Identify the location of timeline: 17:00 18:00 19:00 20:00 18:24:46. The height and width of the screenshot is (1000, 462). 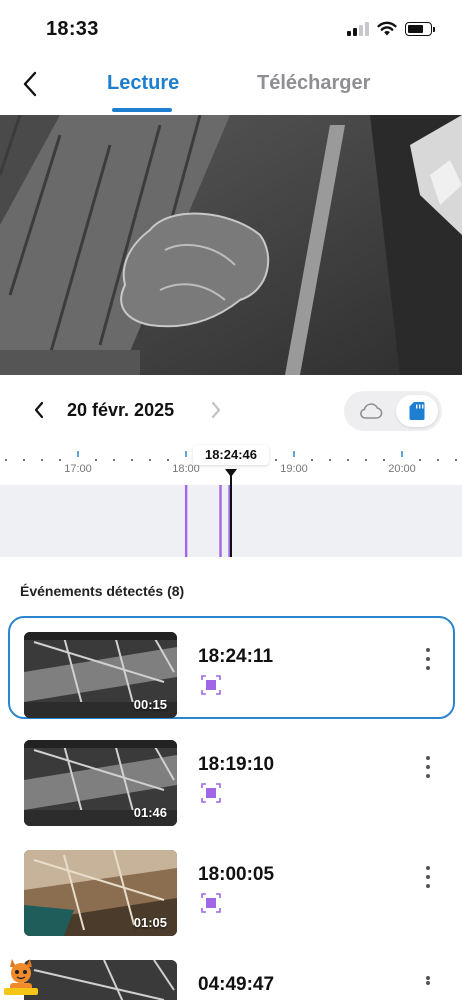
(231, 501).